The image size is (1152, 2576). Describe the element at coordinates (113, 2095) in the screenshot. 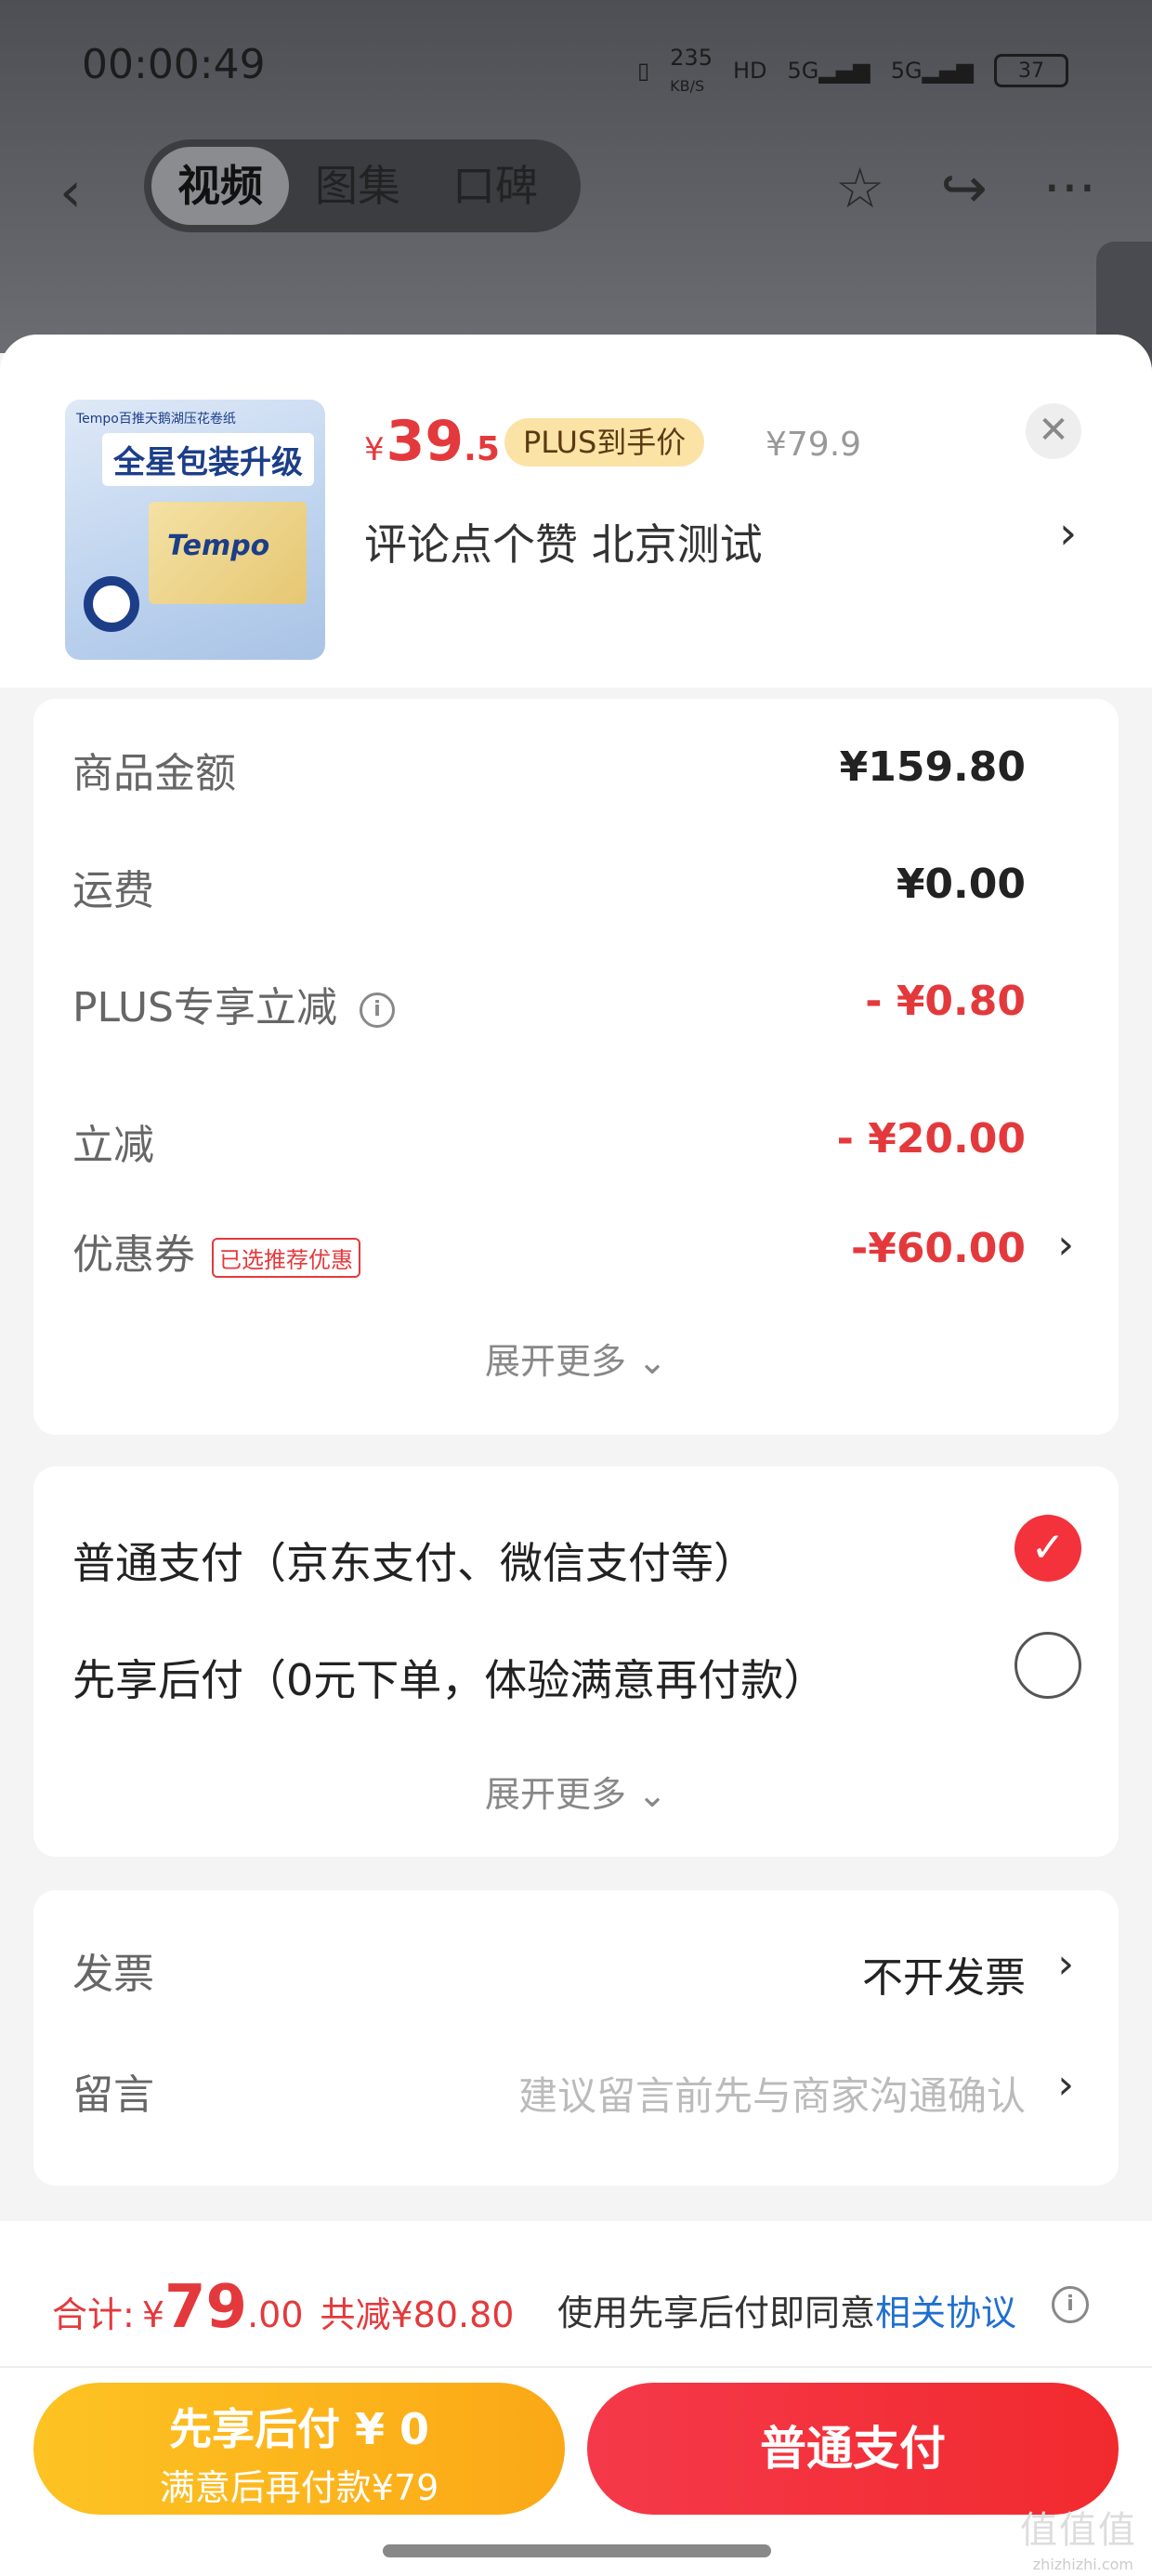

I see `note-label: 留言` at that location.